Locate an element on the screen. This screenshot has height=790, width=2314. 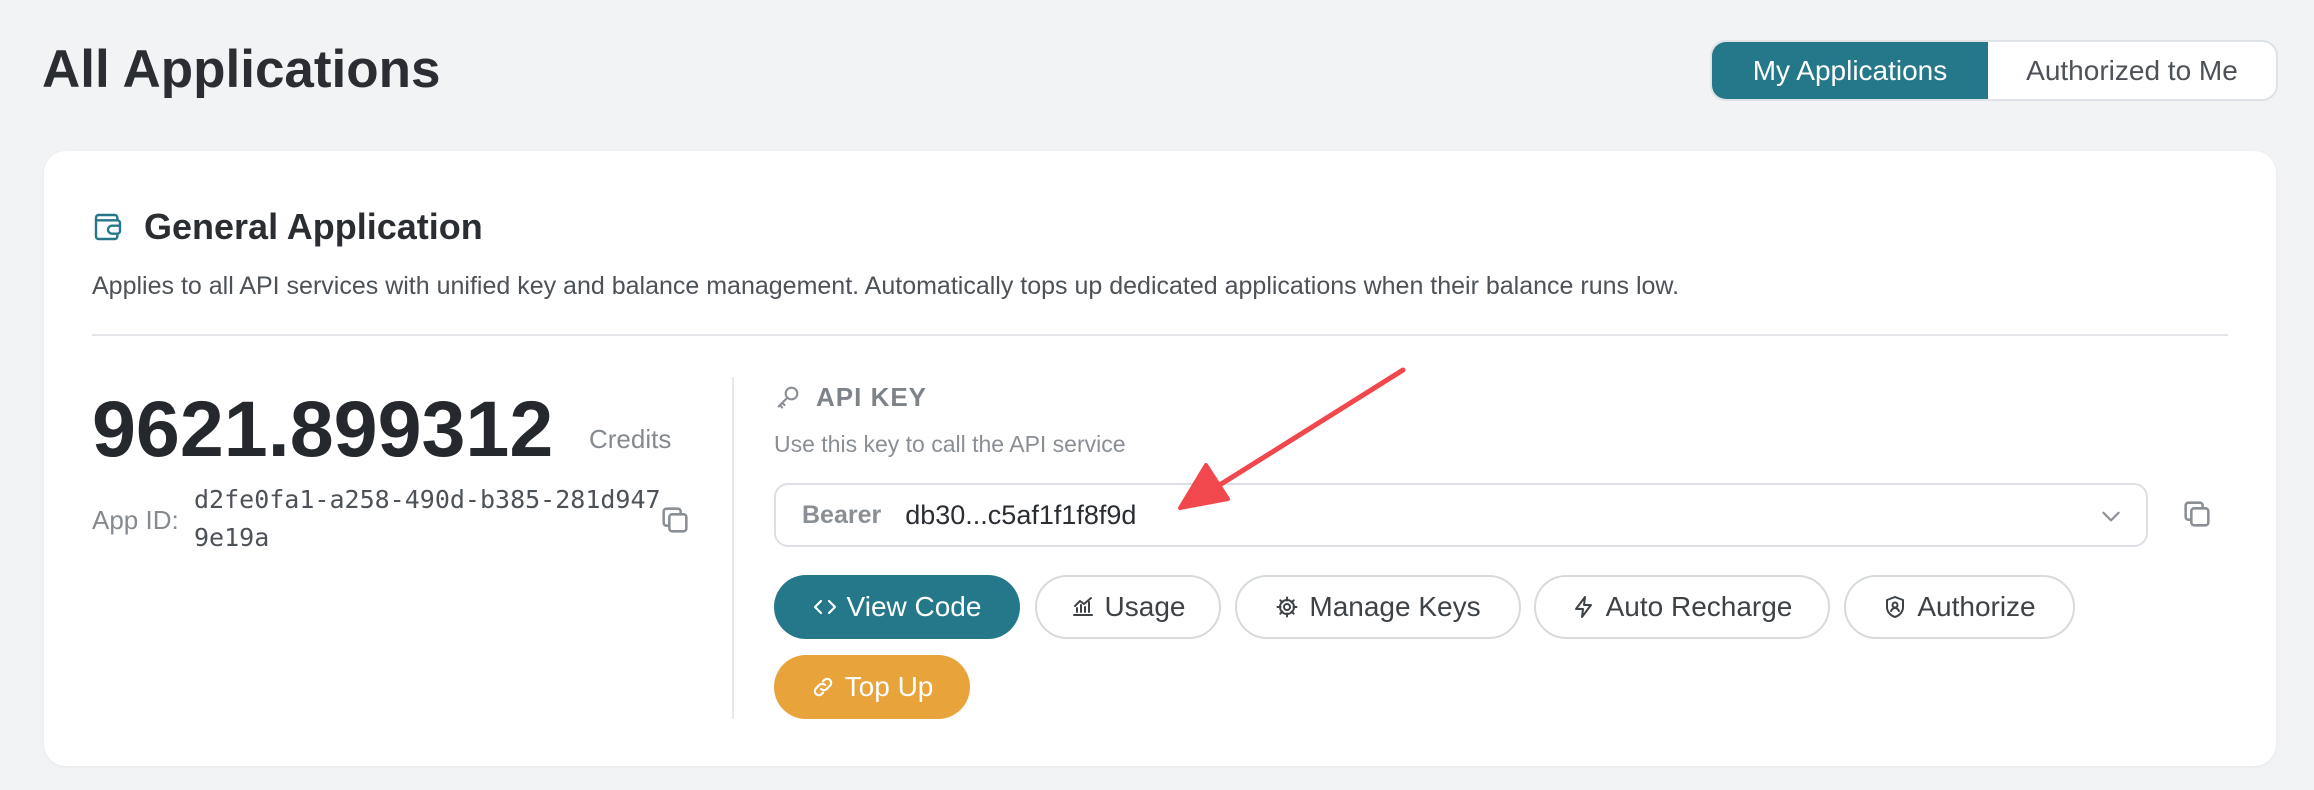
usage-button: Usage is located at coordinates (1128, 607).